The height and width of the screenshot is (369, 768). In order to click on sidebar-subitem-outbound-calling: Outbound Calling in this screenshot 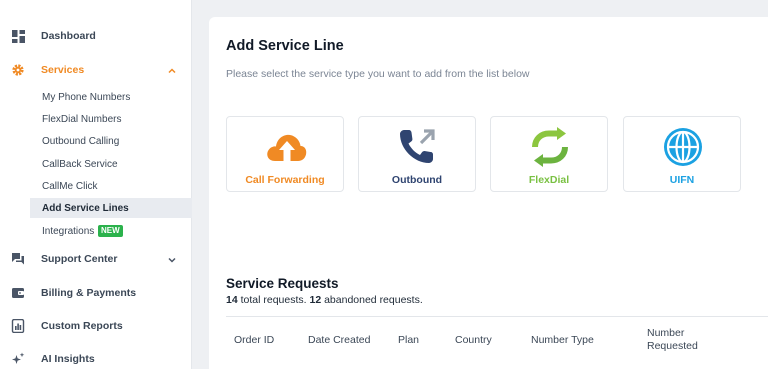, I will do `click(111, 141)`.